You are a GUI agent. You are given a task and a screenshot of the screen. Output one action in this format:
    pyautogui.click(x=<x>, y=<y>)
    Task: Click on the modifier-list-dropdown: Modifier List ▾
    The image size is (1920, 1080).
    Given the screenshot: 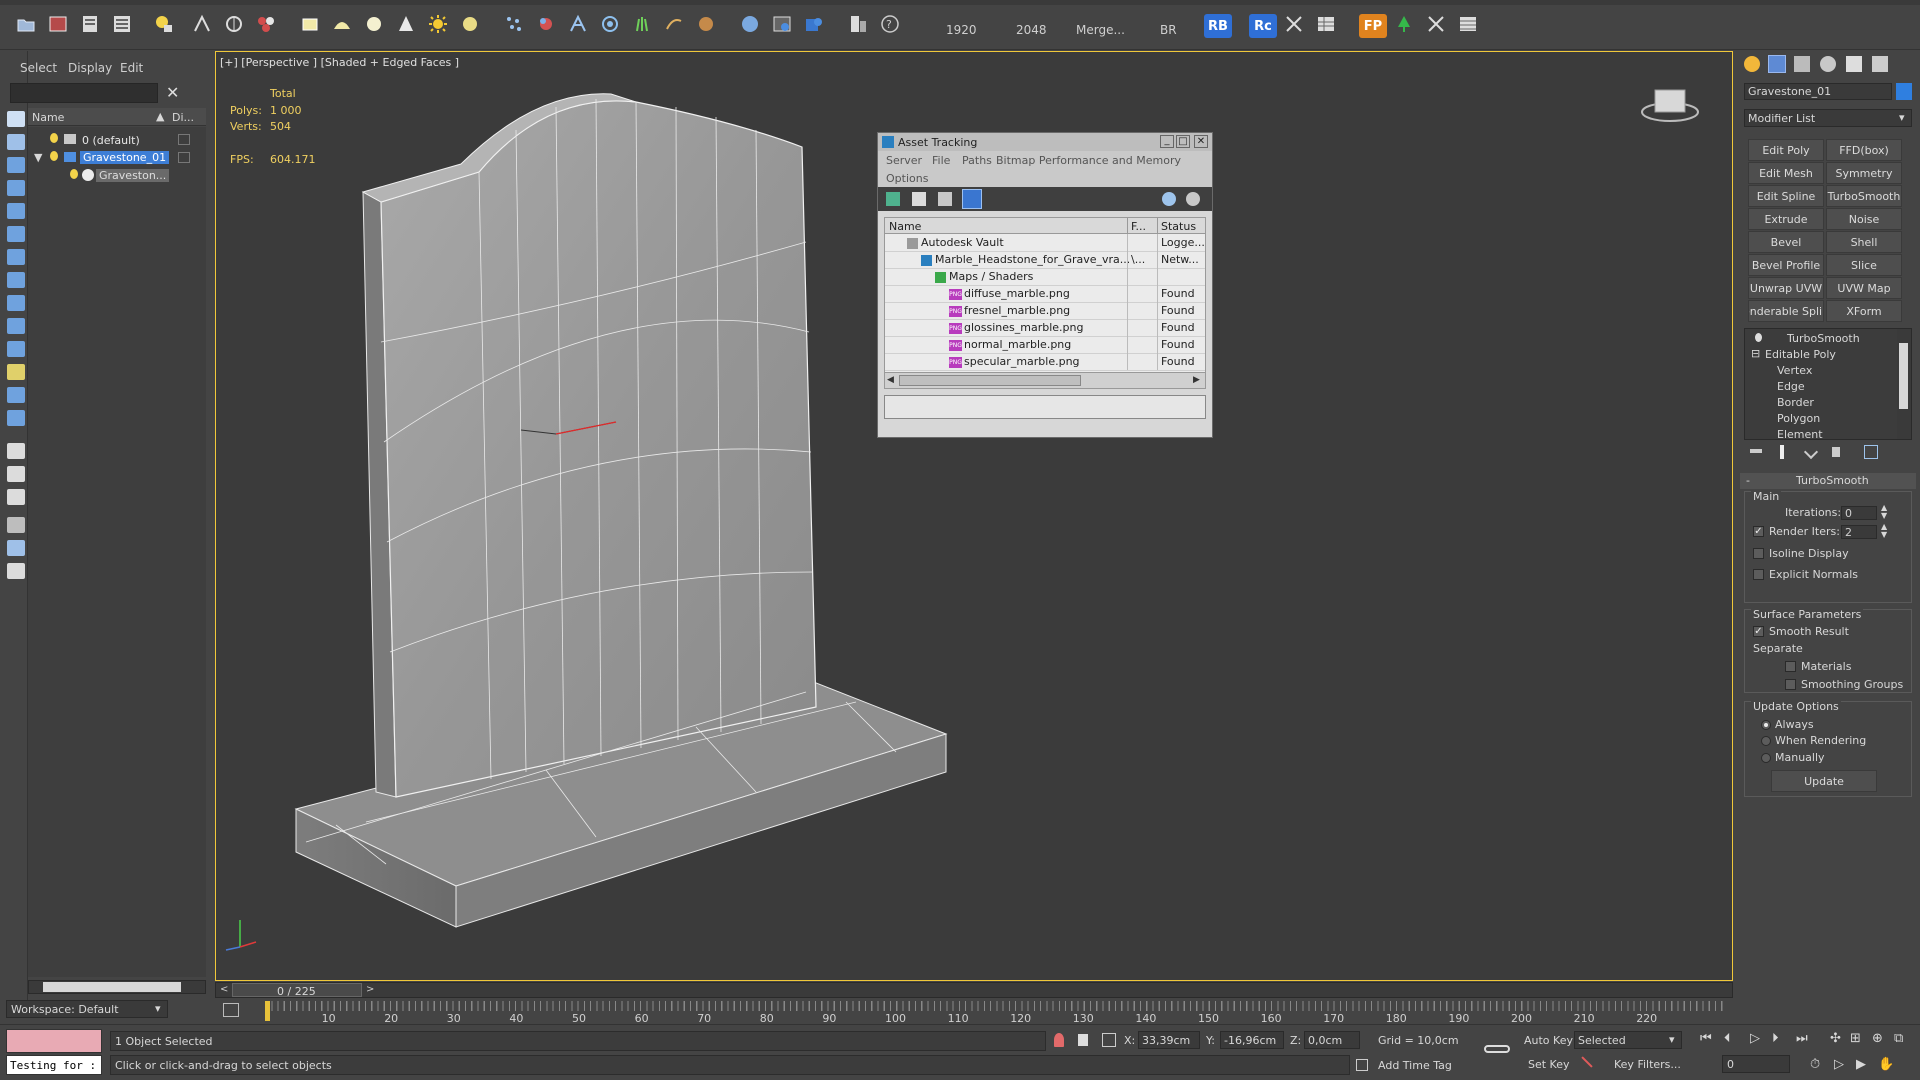 What is the action you would take?
    pyautogui.click(x=1828, y=118)
    